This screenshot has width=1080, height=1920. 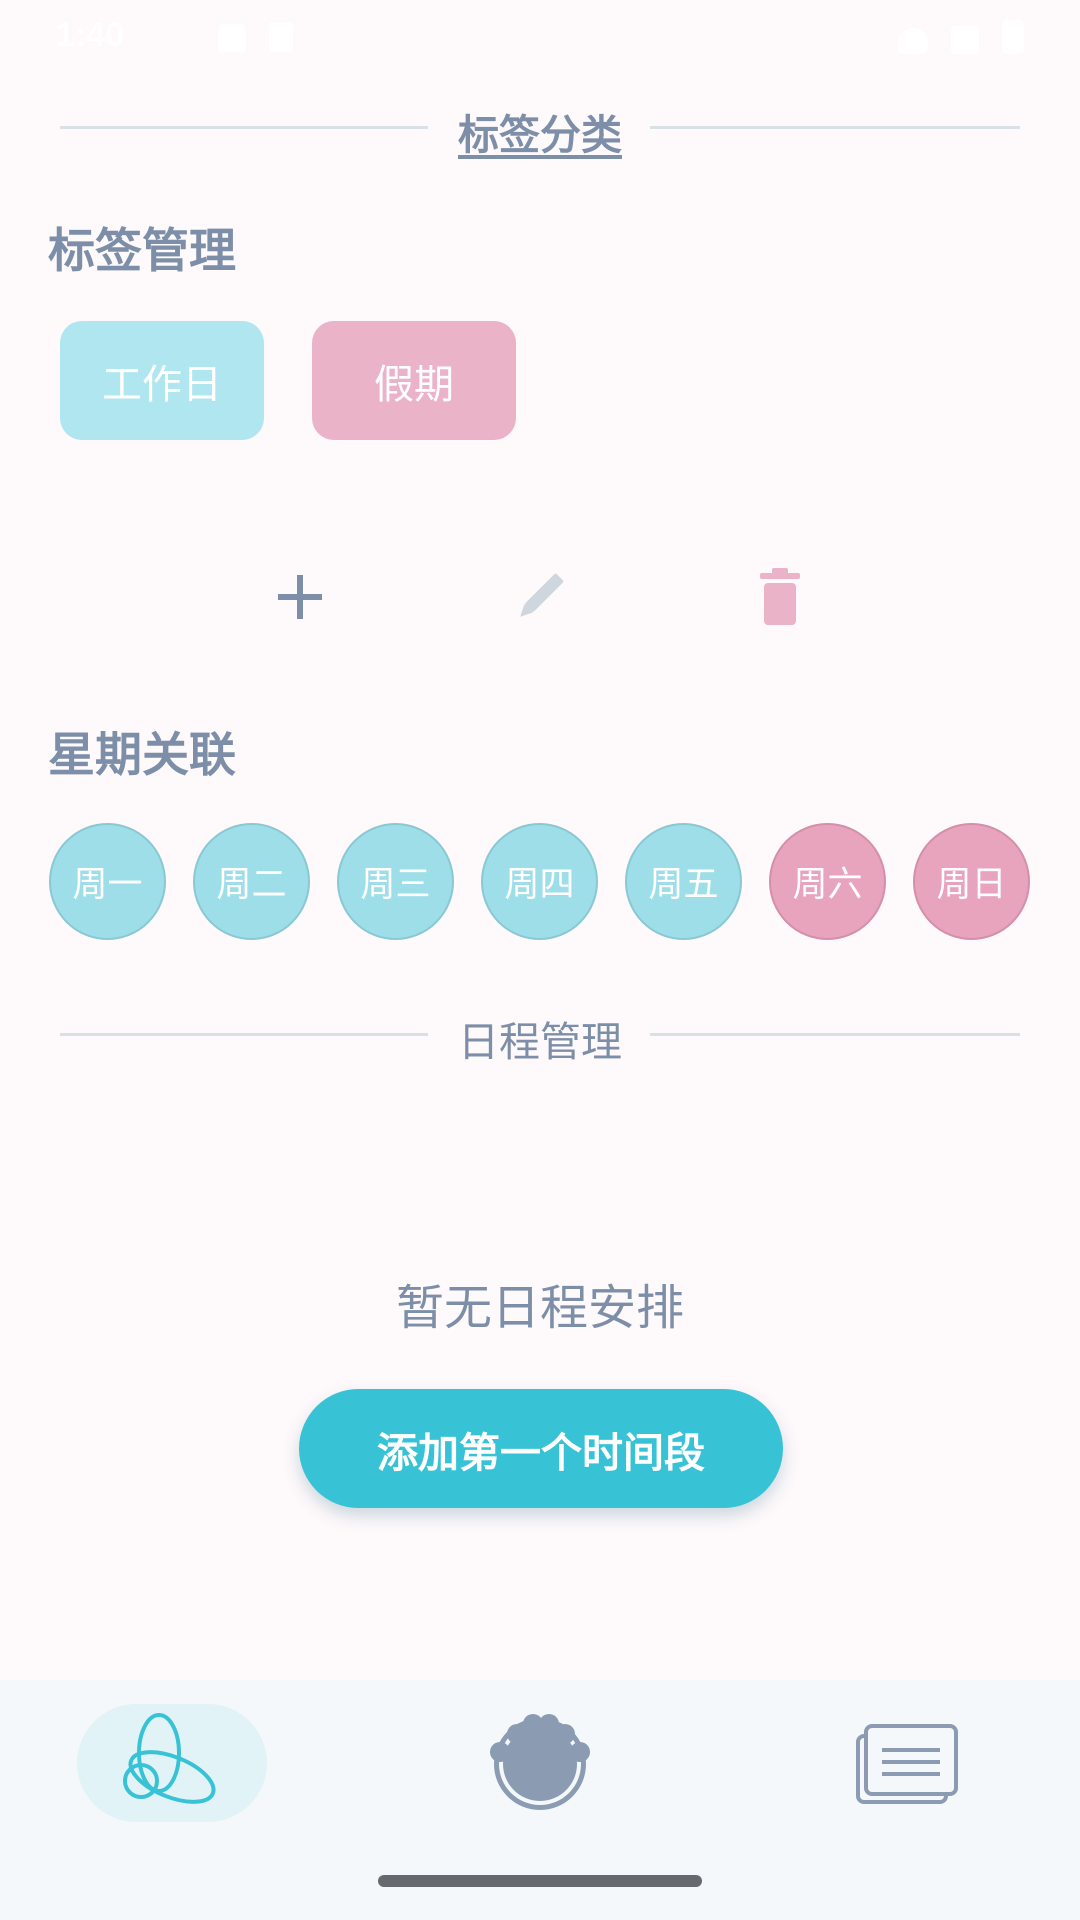 I want to click on weekday-link-heading: 星期关联, so click(x=142, y=755).